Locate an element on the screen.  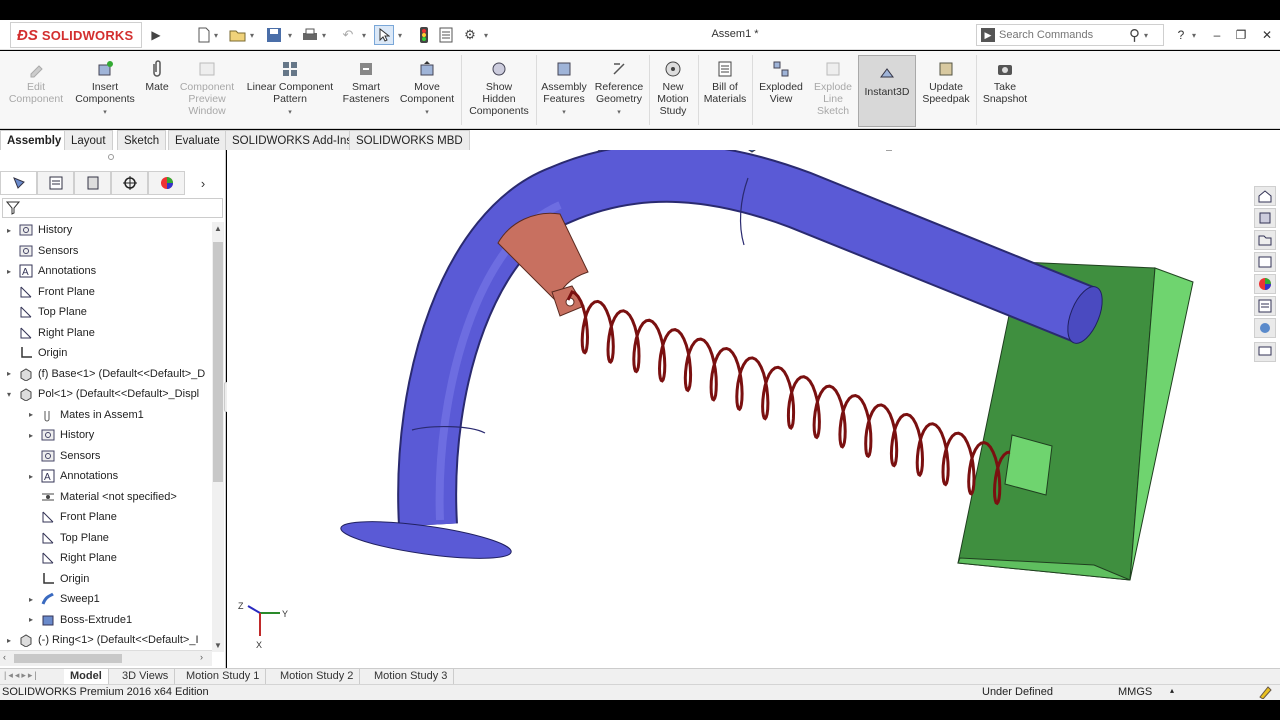
tree-item: ▾ Pol<1> (Default<<Default>_Displ is located at coordinates (106, 394).